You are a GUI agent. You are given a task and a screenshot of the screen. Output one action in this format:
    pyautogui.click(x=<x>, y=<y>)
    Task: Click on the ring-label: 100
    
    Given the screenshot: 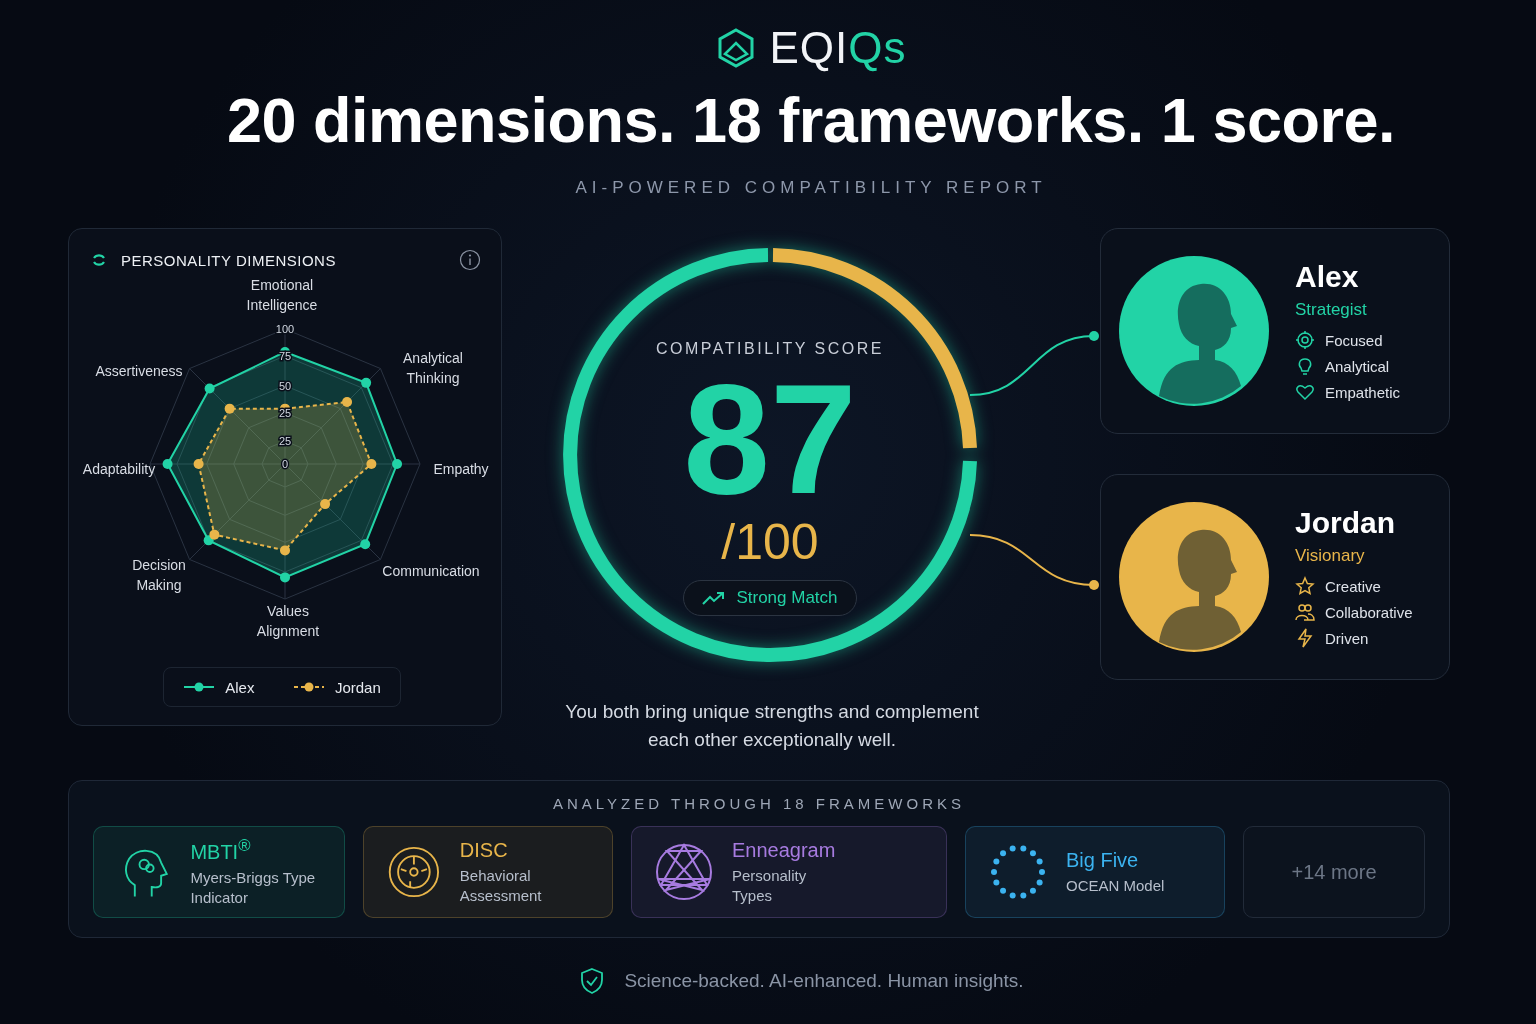 What is the action you would take?
    pyautogui.click(x=285, y=329)
    